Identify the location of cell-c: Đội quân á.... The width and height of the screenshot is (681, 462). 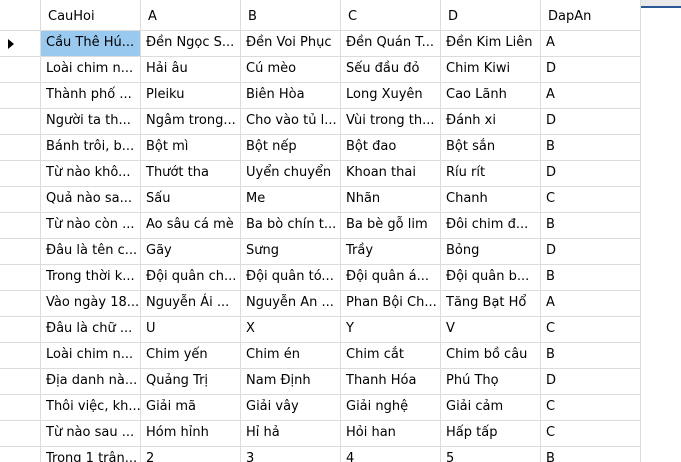
(391, 278).